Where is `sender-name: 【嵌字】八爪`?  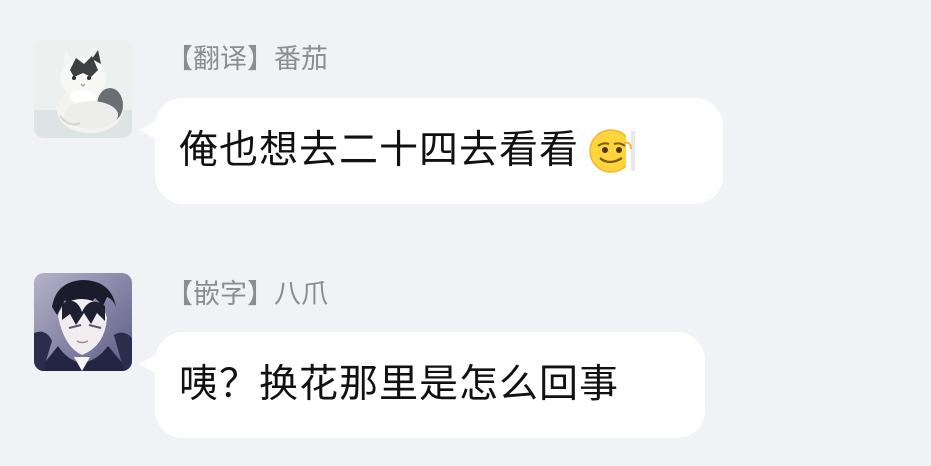
sender-name: 【嵌字】八爪 is located at coordinates (247, 295).